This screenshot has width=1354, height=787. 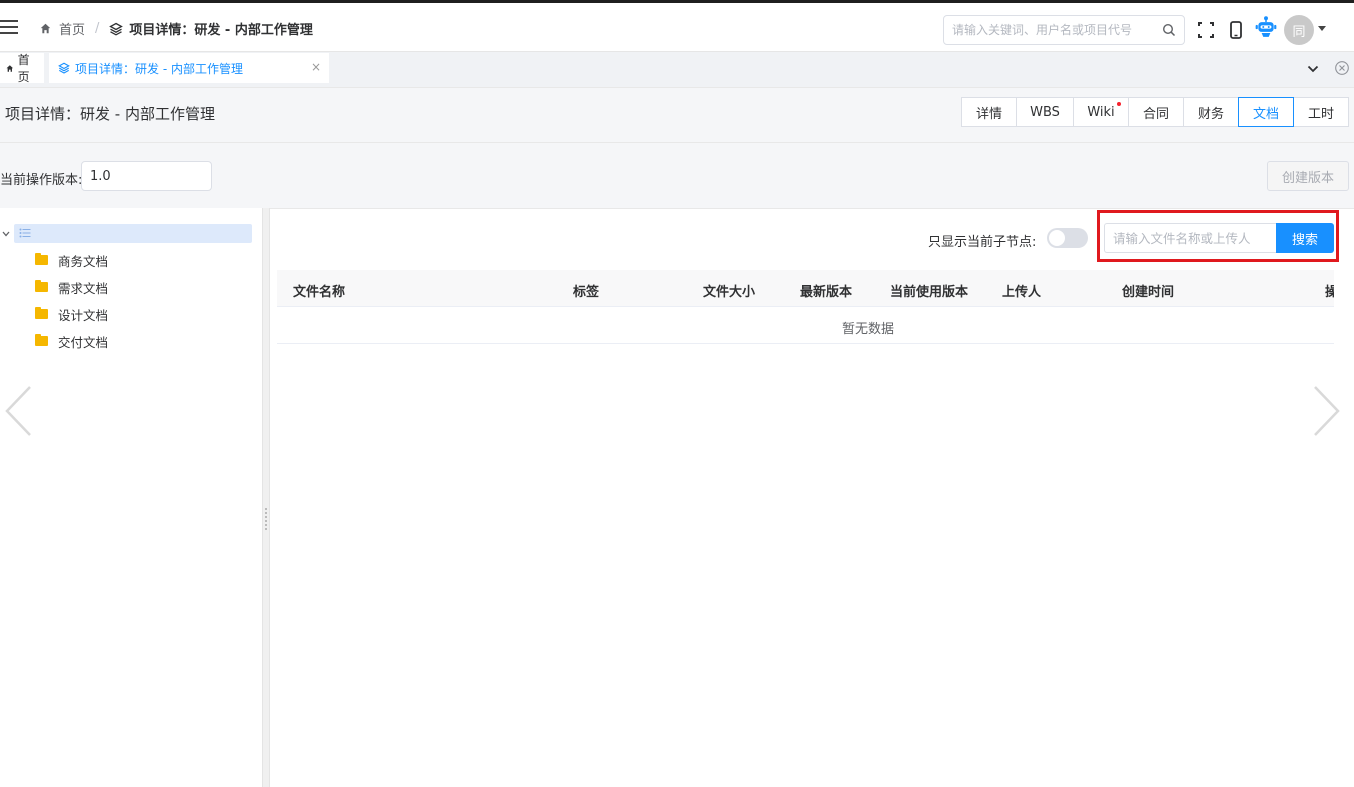 I want to click on tag-home: 首页, so click(x=22, y=68).